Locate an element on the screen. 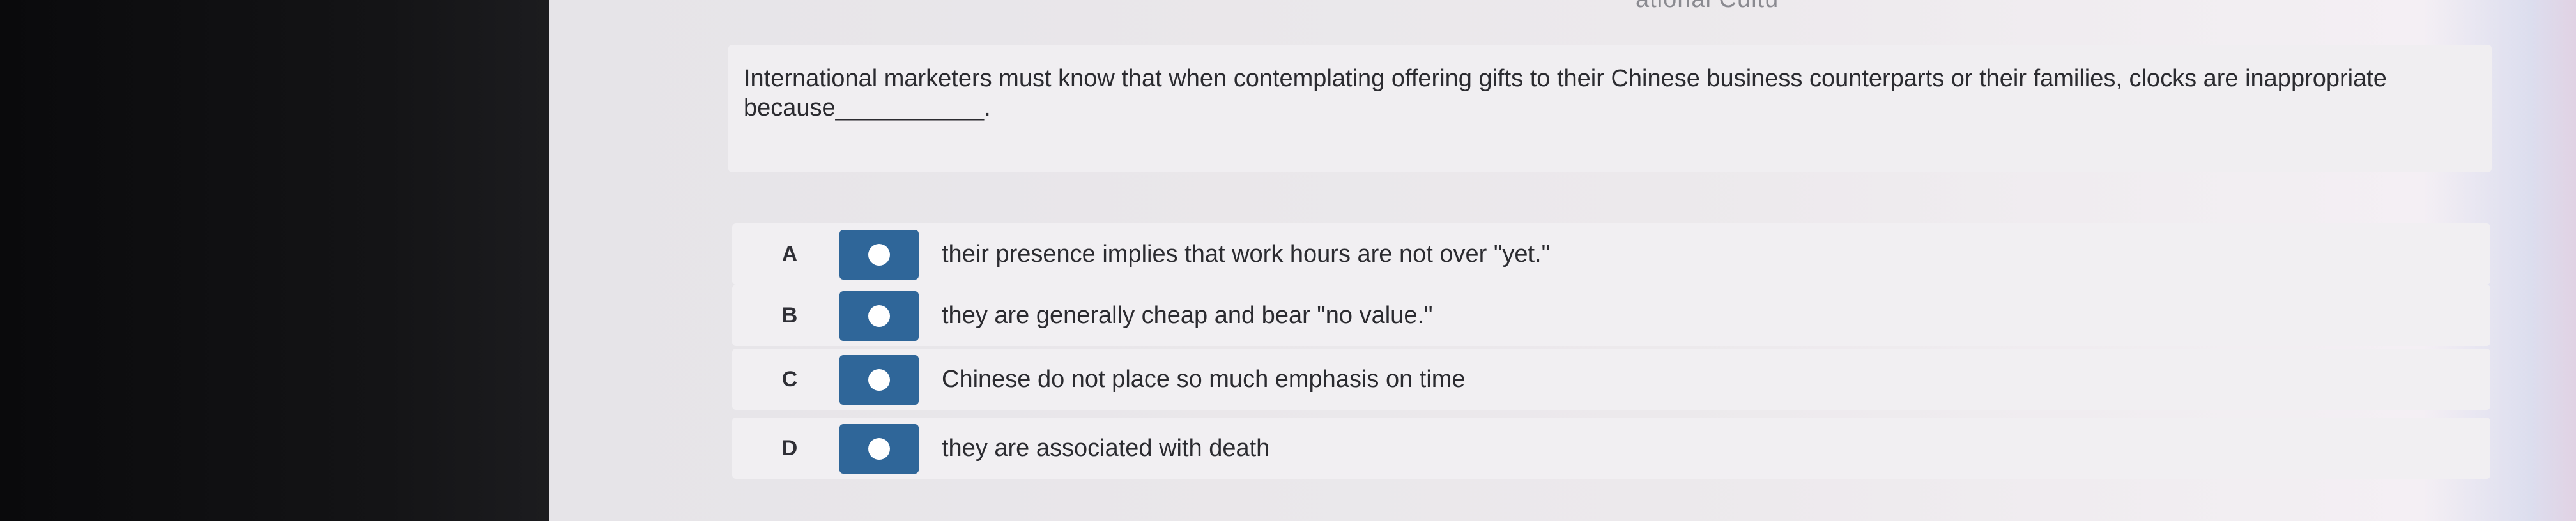  option-a-radio-button is located at coordinates (879, 255).